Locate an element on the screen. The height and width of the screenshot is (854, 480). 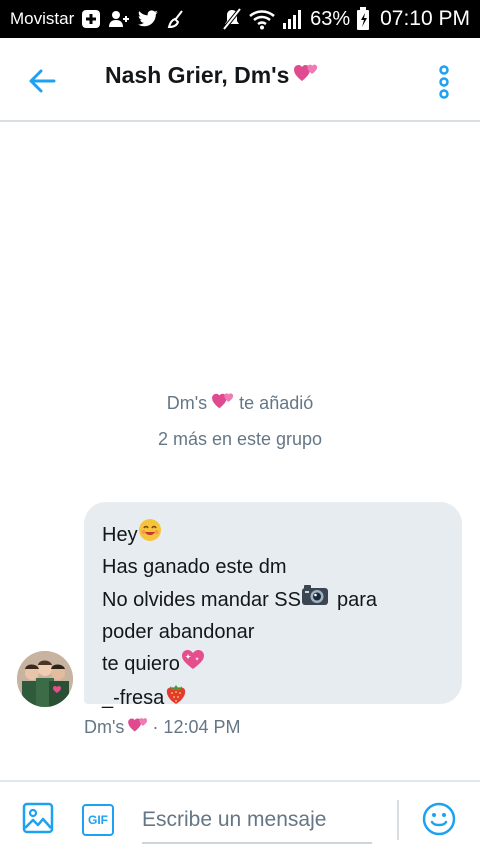
message-meta: Dm's · 12:04 PM is located at coordinates (162, 727).